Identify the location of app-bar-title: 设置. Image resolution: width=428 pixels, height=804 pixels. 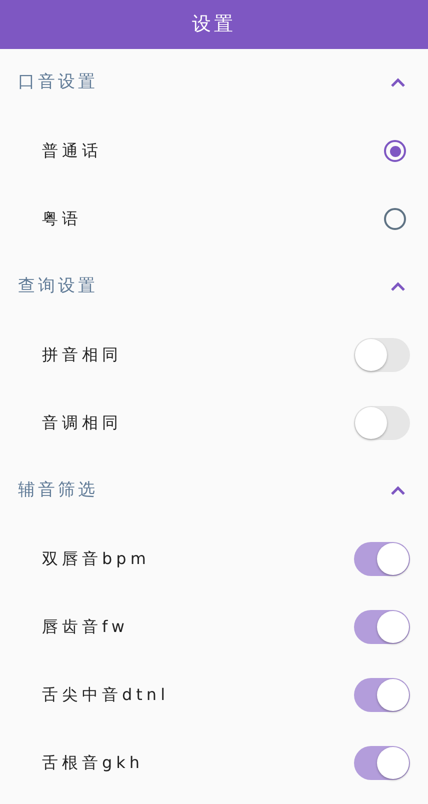
(214, 25).